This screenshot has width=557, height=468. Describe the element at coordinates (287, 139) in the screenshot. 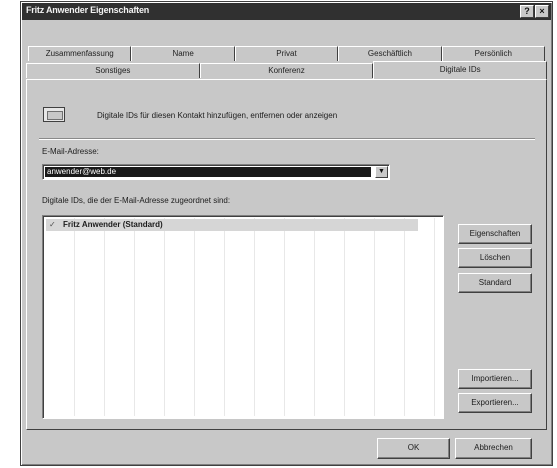

I see `divider` at that location.